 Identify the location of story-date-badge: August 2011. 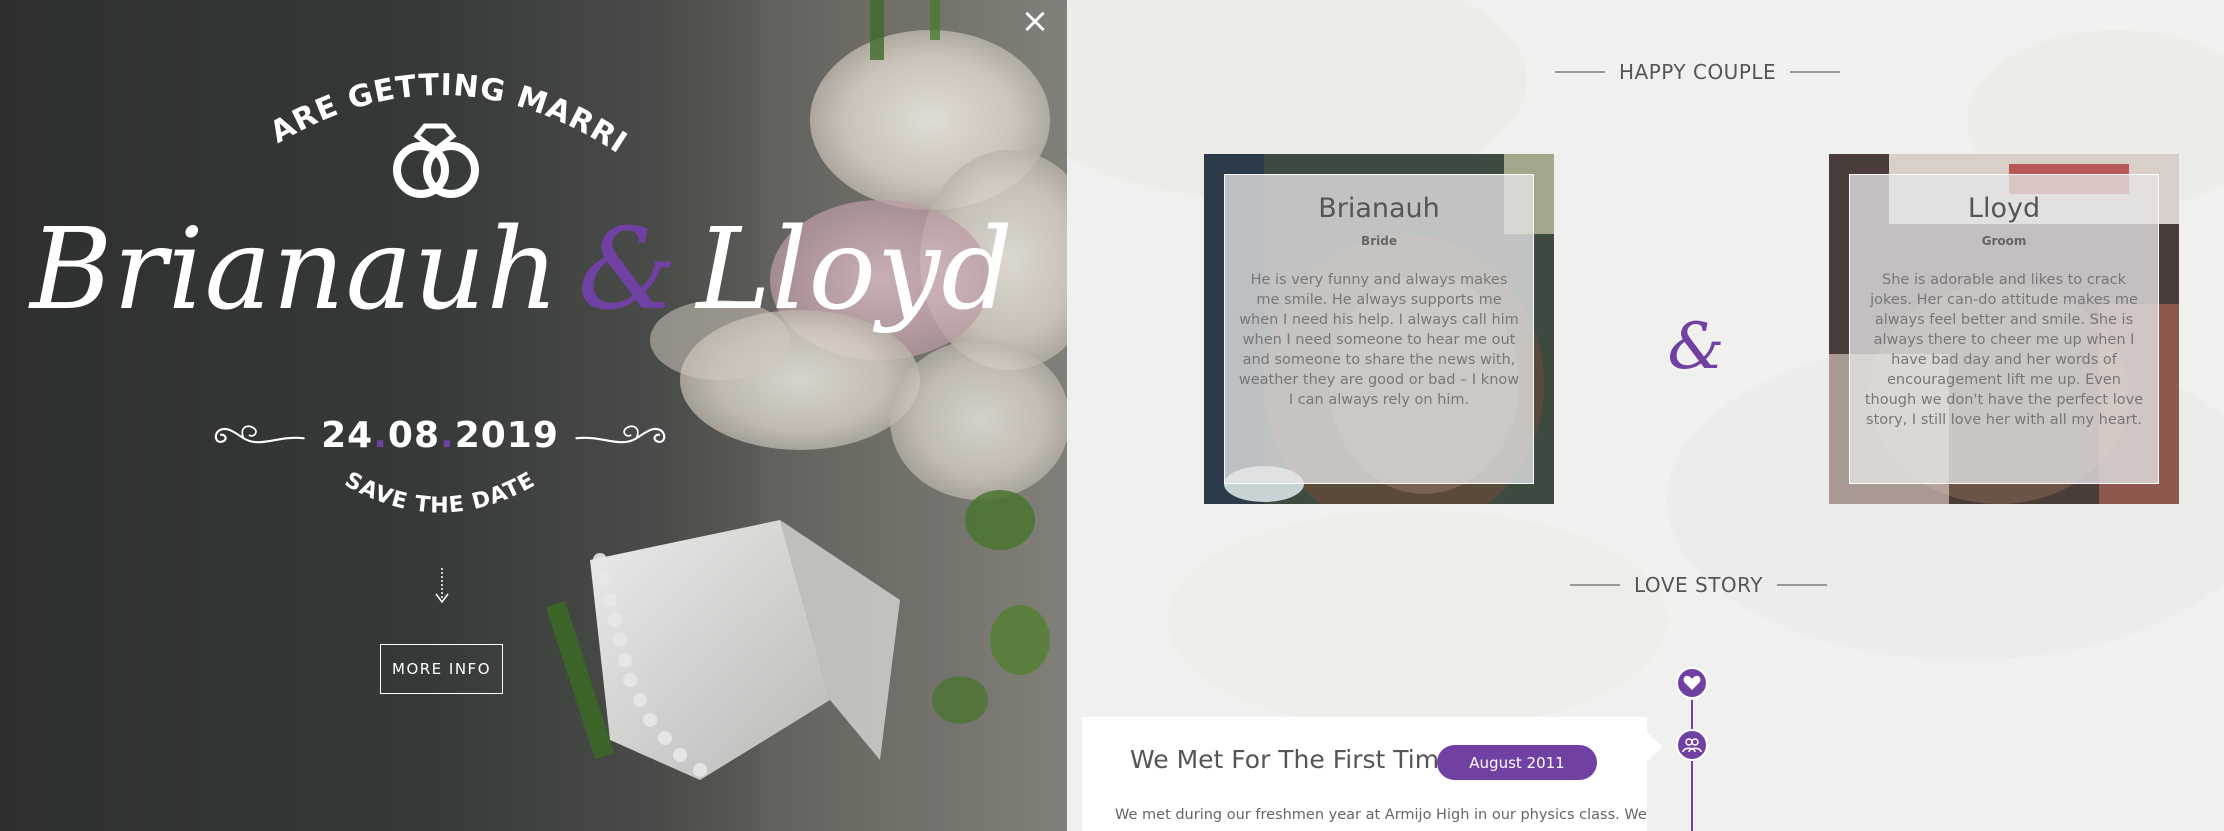
(1517, 762).